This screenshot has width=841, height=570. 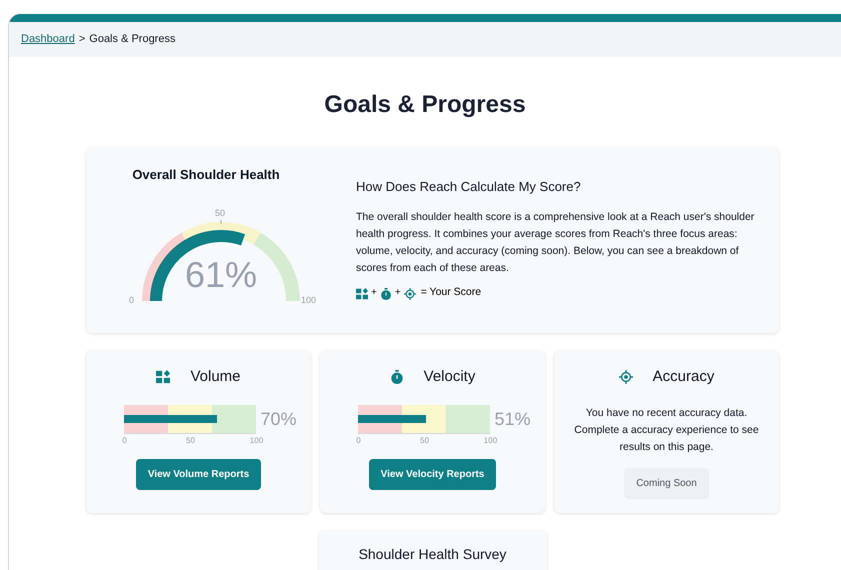 I want to click on reports-button: View Volume Reports, so click(x=199, y=474).